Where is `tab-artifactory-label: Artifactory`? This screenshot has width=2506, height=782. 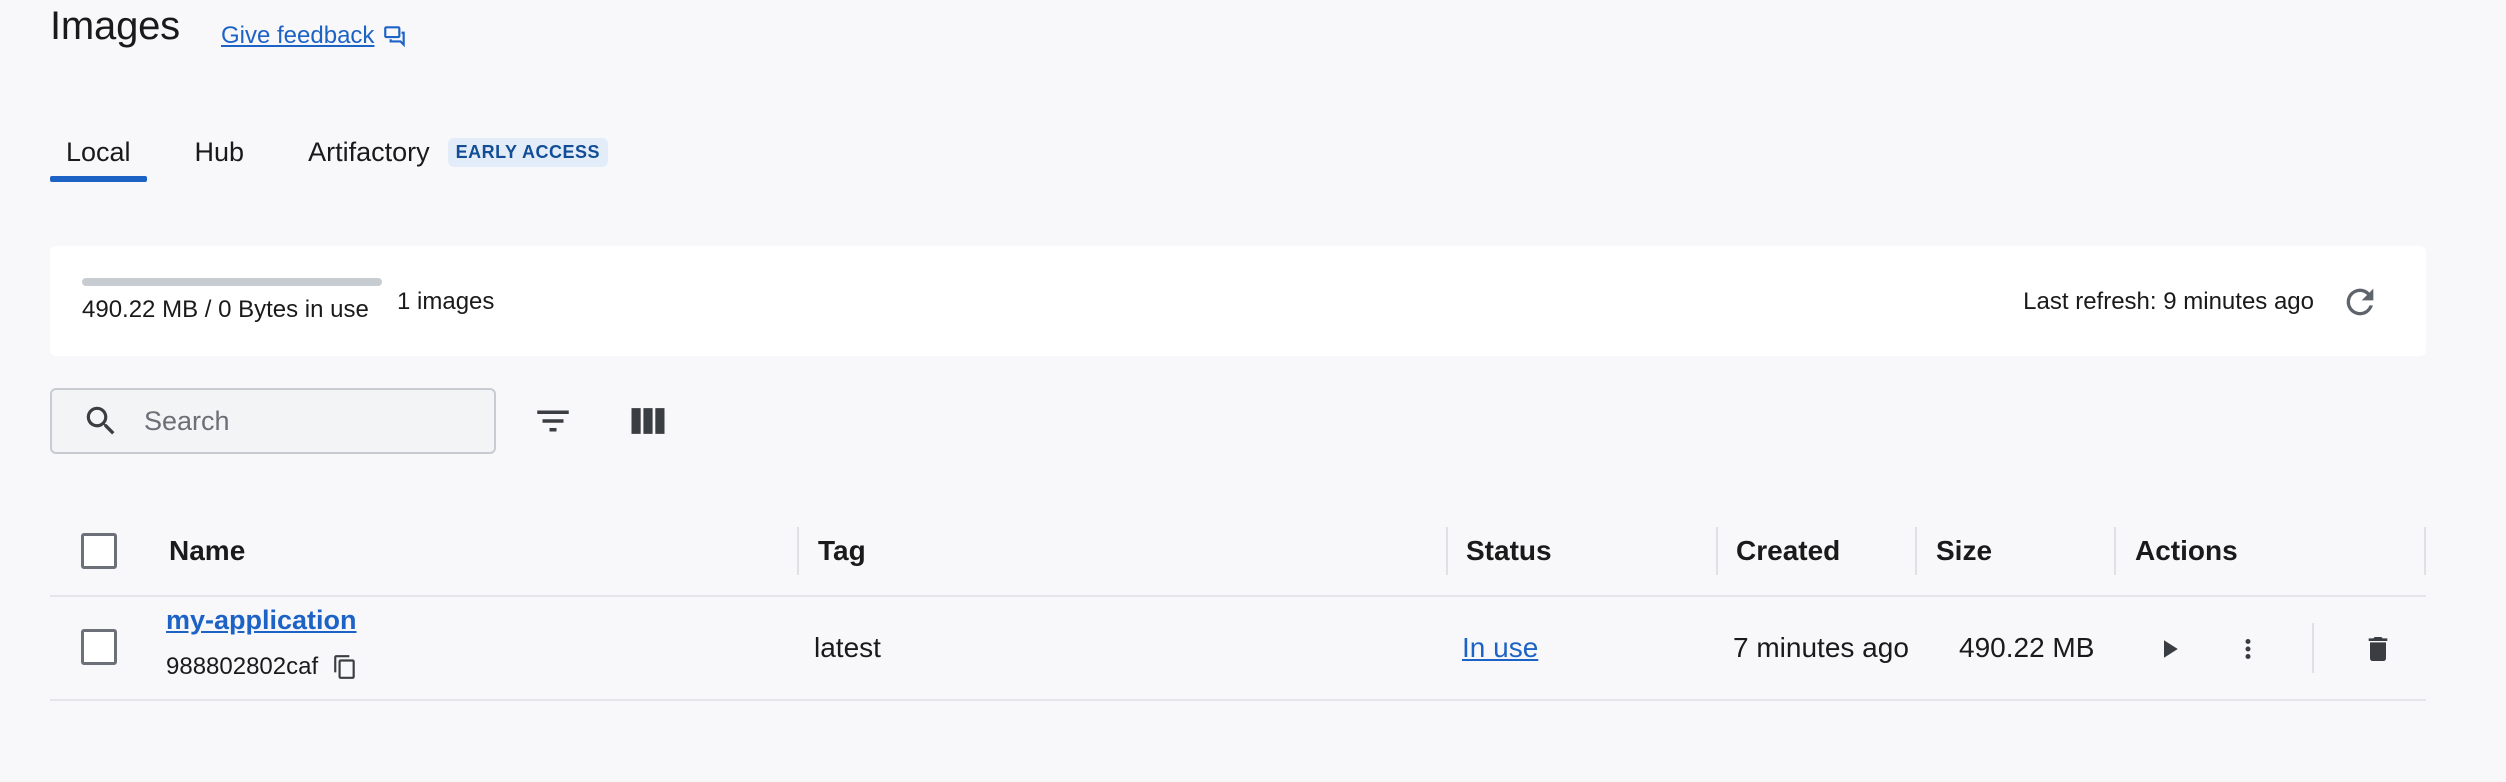
tab-artifactory-label: Artifactory is located at coordinates (369, 152).